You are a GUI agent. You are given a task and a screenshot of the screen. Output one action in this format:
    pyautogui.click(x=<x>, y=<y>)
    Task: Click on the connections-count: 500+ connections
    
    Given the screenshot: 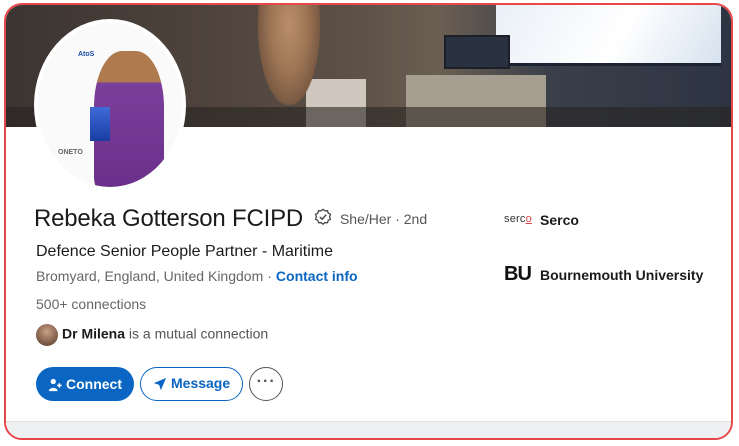 What is the action you would take?
    pyautogui.click(x=91, y=304)
    